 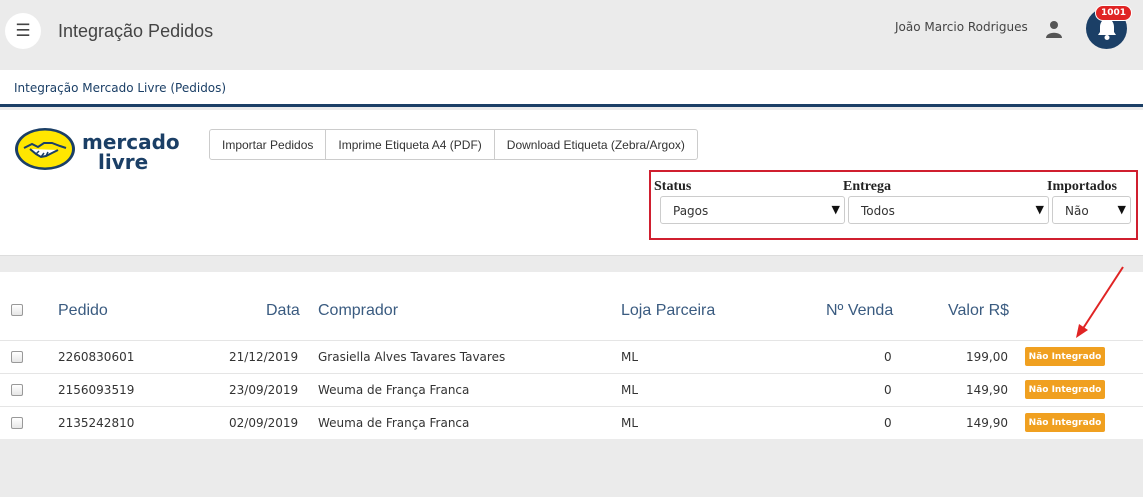 I want to click on entrega-select: Todos ▼, so click(x=948, y=210).